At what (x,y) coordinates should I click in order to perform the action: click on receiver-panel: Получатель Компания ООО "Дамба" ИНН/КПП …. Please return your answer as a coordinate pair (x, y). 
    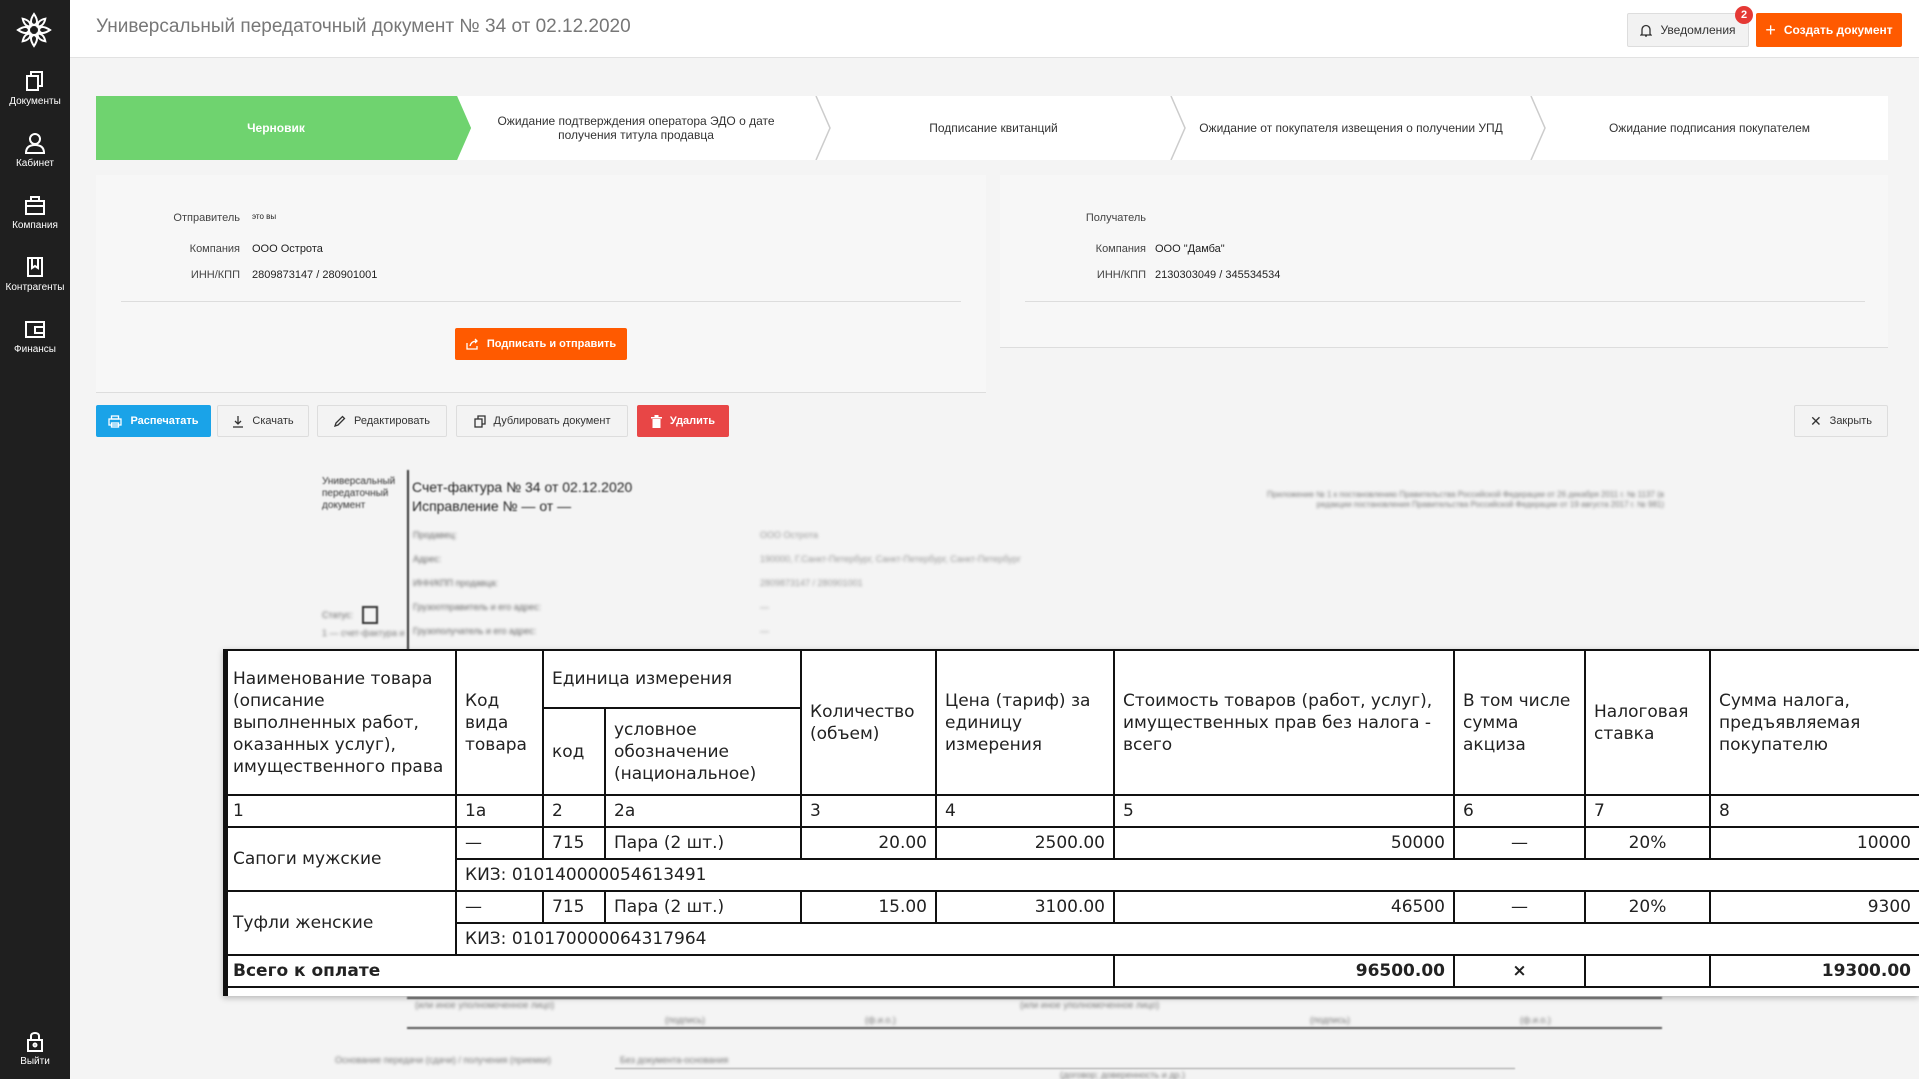
    Looking at the image, I should click on (1444, 261).